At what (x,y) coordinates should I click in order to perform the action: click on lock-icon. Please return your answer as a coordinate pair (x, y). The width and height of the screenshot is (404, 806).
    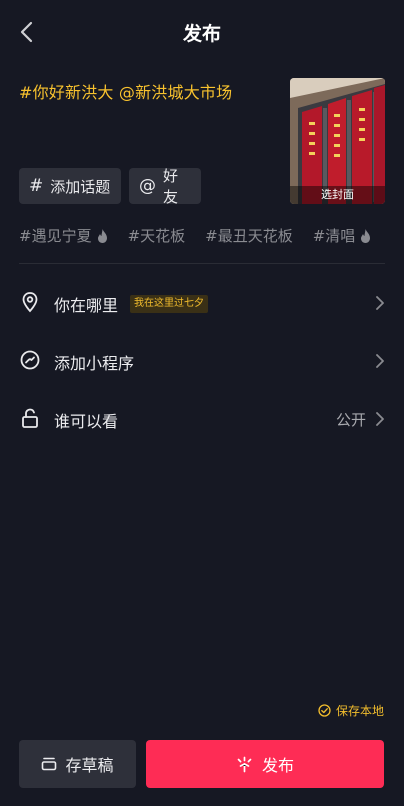
    Looking at the image, I should click on (30, 418).